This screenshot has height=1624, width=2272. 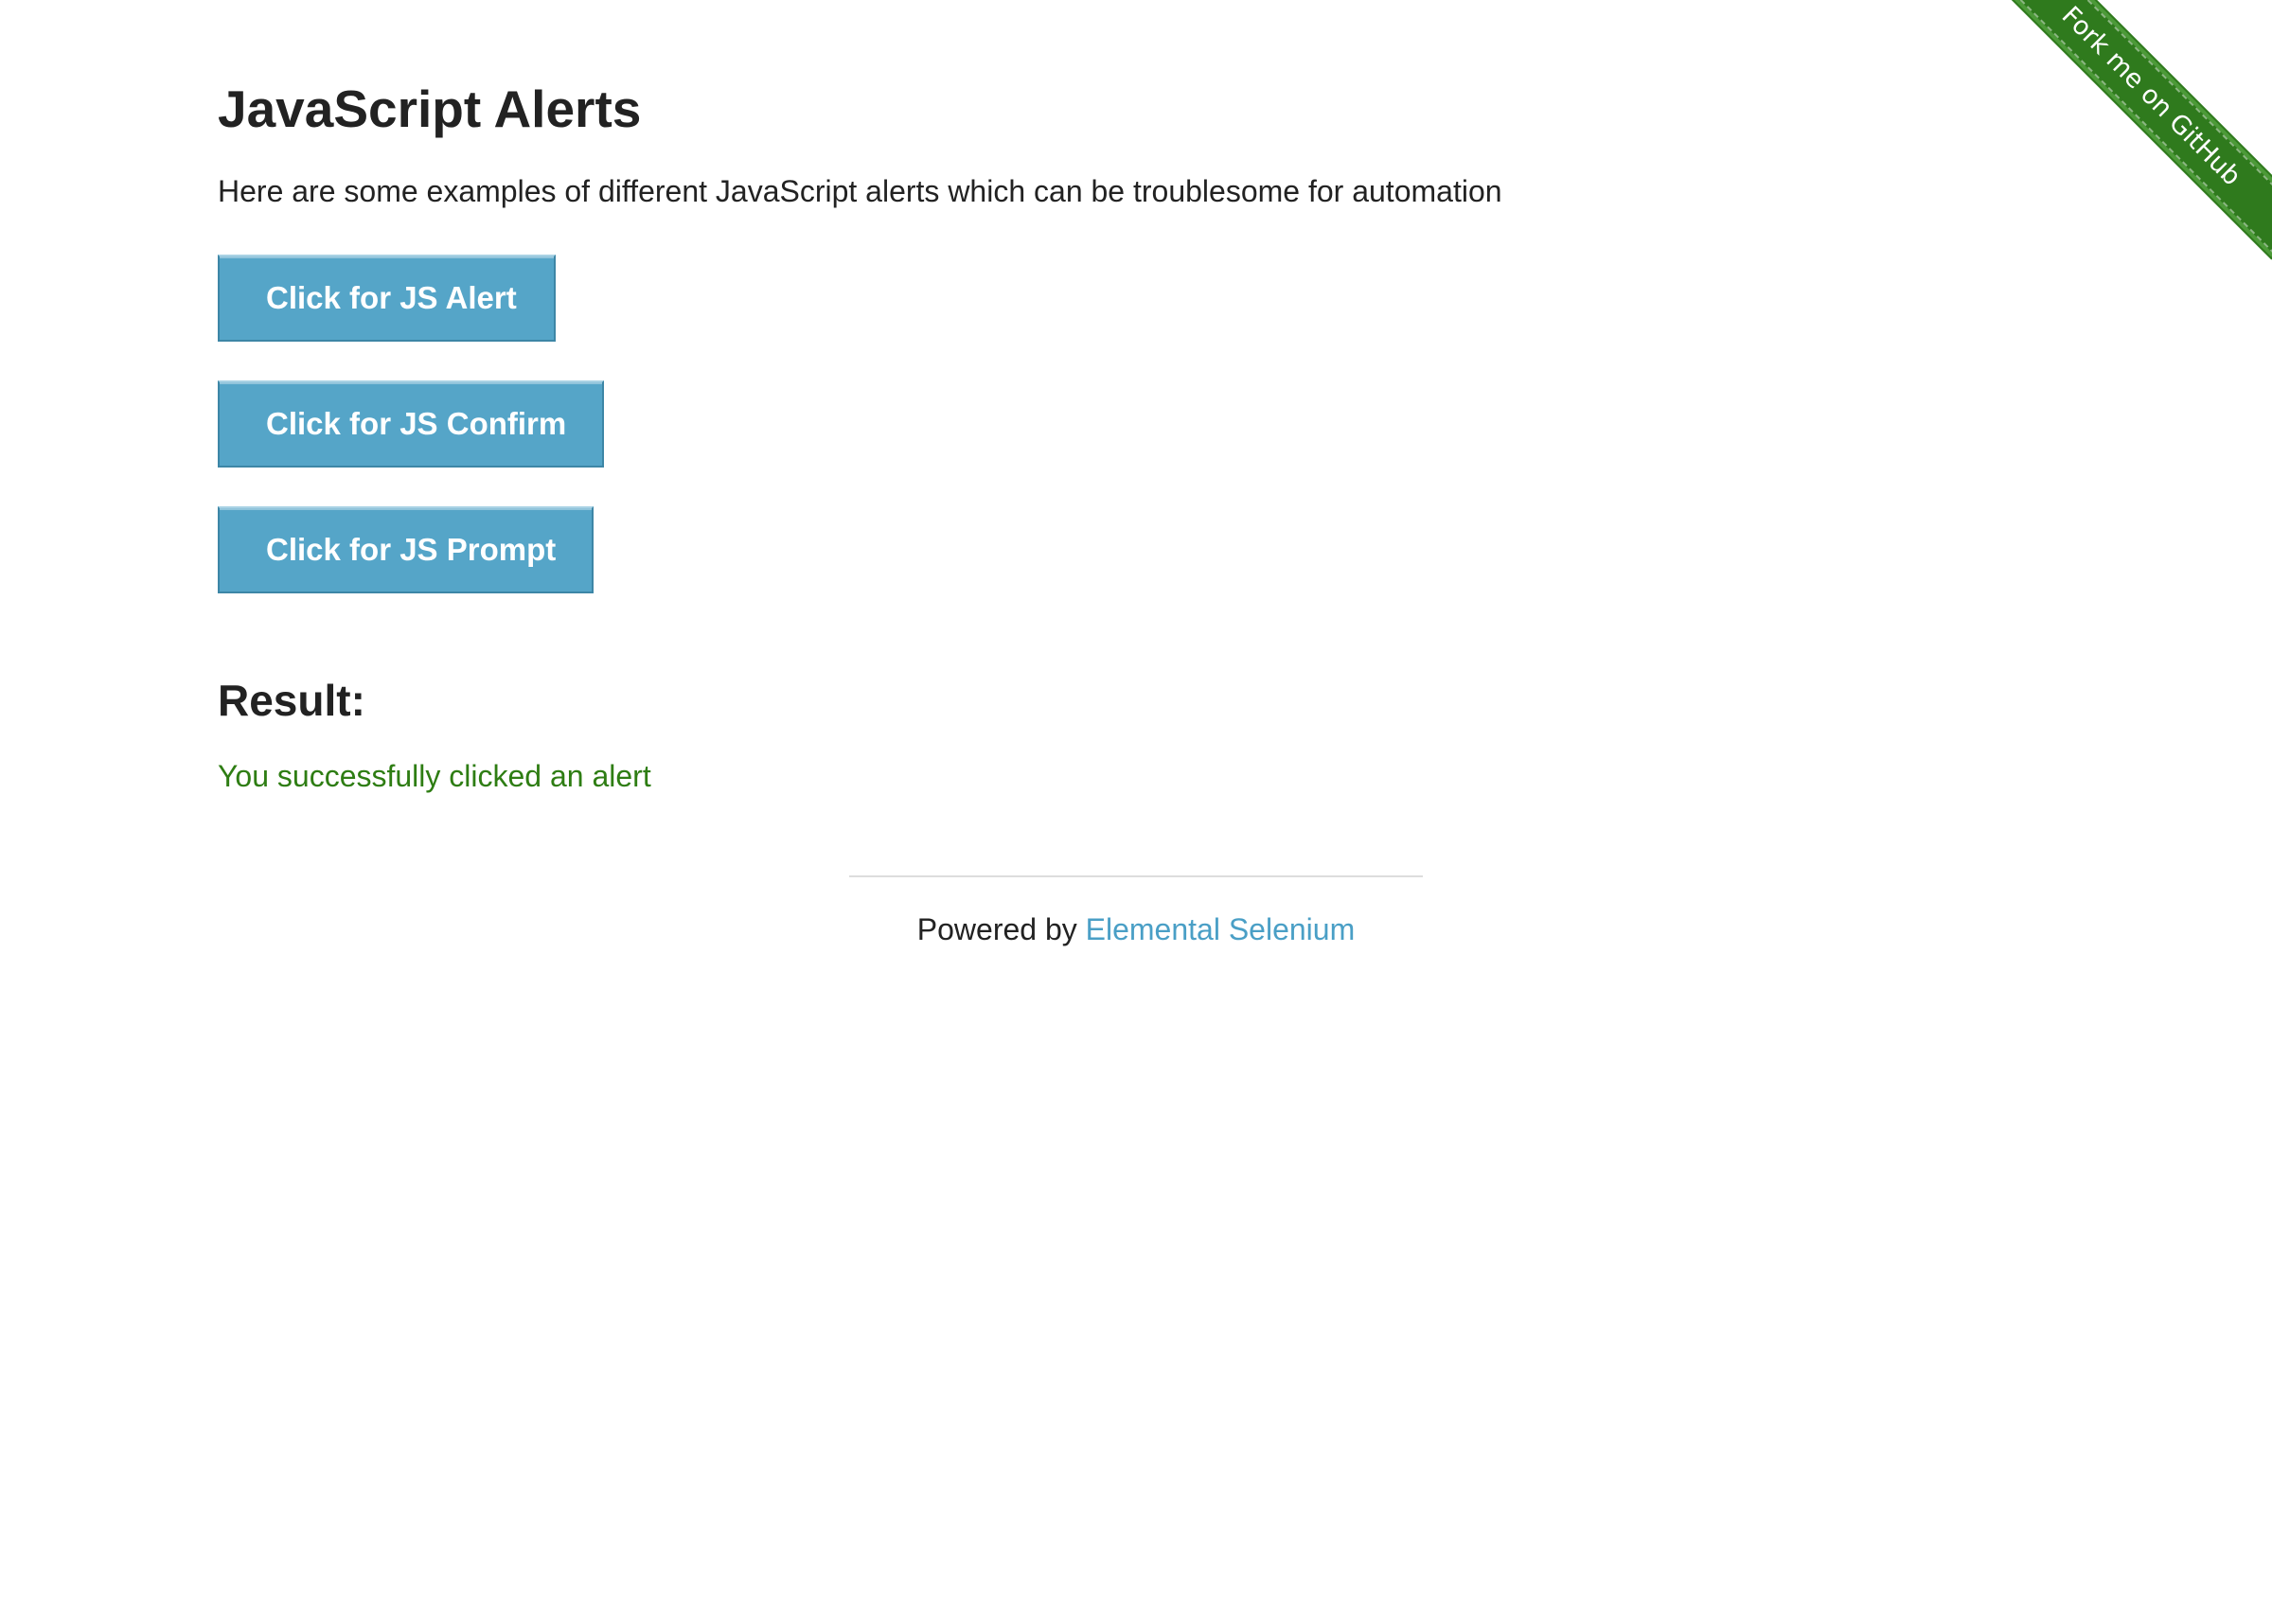 What do you see at coordinates (1221, 929) in the screenshot?
I see `elemental-selenium-link: Elemental Selenium` at bounding box center [1221, 929].